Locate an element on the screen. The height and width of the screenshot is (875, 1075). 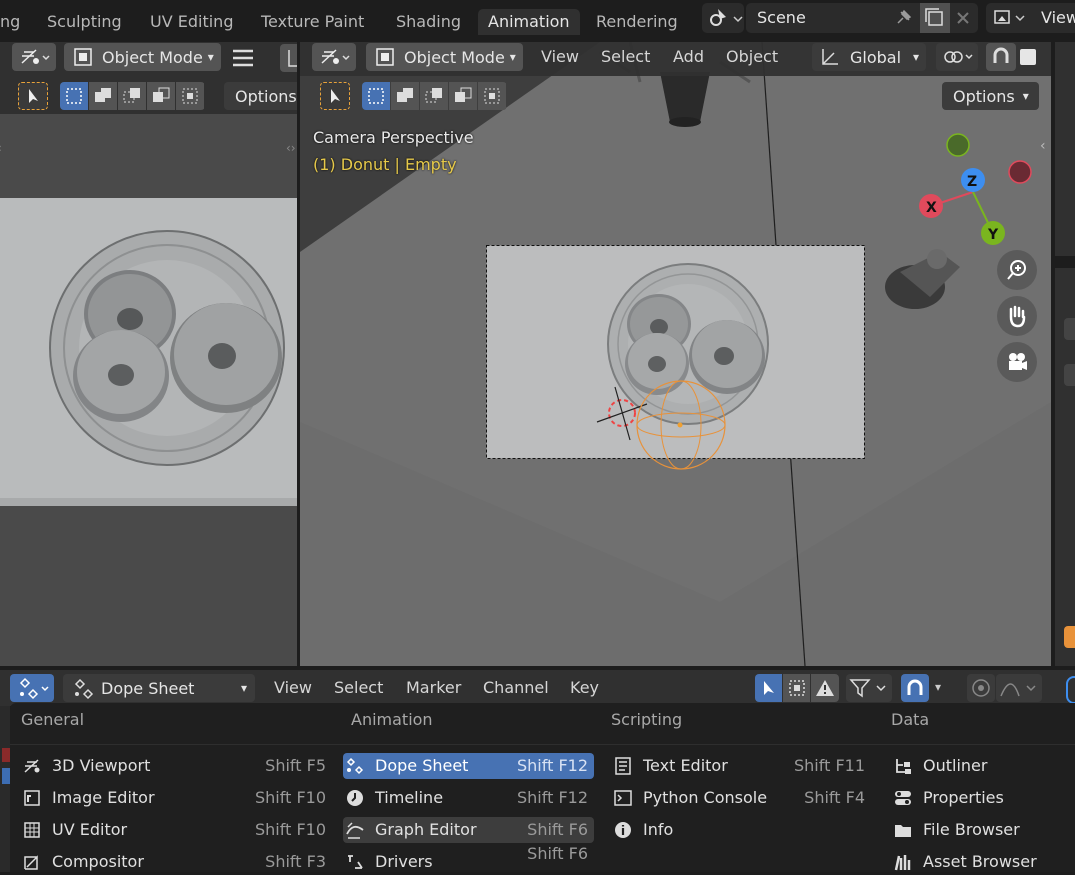
only-errors-button is located at coordinates (825, 688).